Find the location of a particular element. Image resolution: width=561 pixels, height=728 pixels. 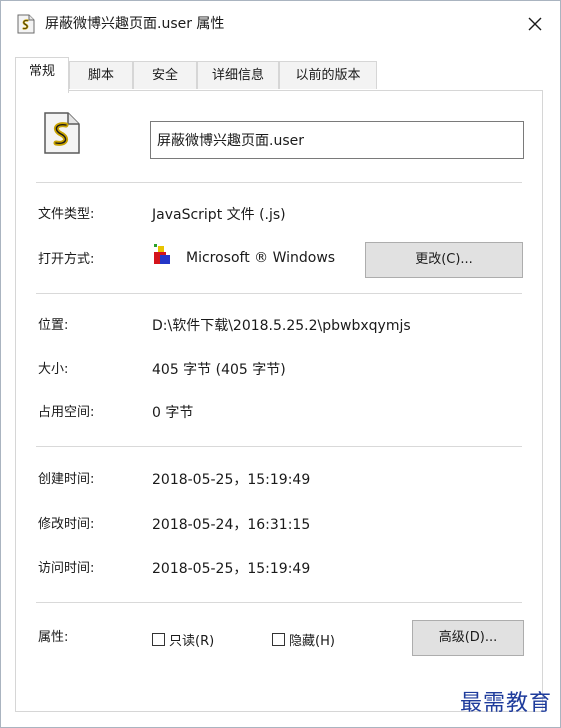

accessed-label: 访问时间: is located at coordinates (66, 568).